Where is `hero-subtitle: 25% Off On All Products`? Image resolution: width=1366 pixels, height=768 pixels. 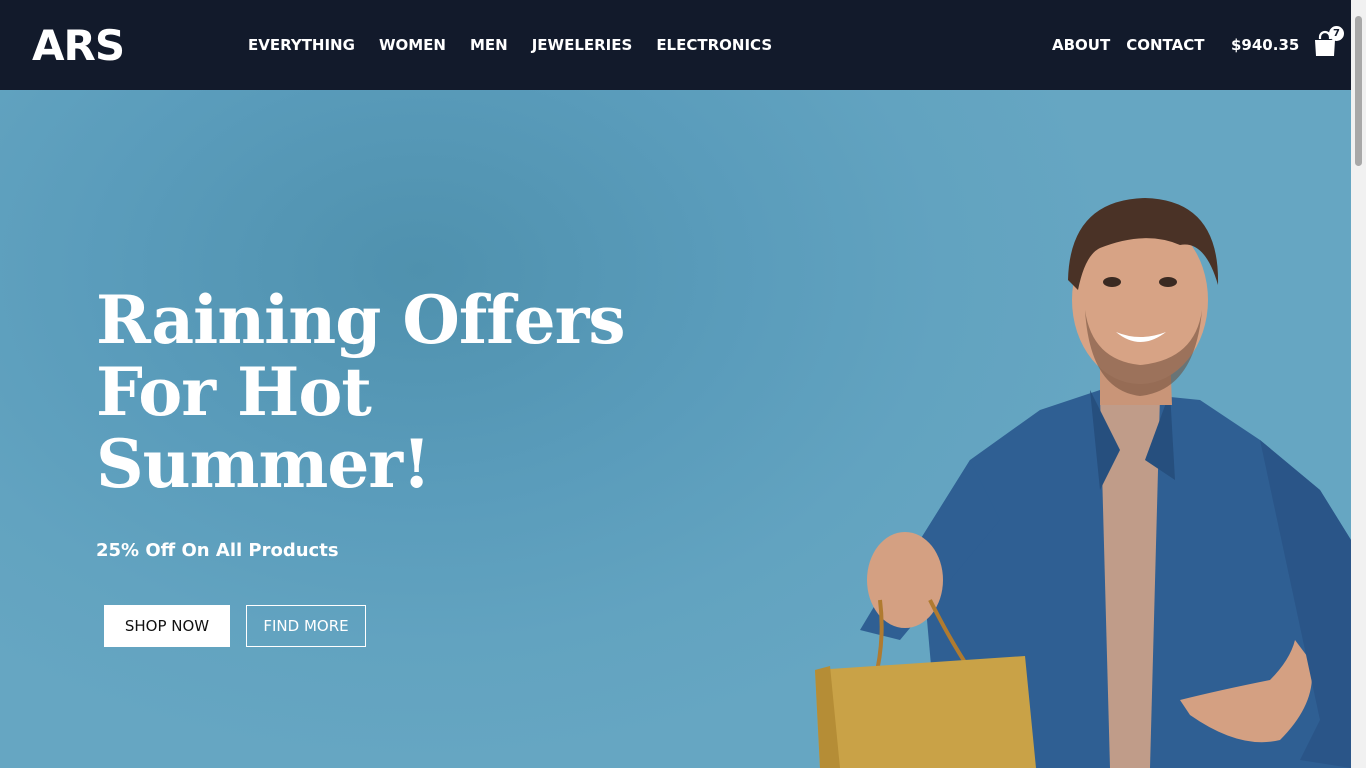 hero-subtitle: 25% Off On All Products is located at coordinates (217, 550).